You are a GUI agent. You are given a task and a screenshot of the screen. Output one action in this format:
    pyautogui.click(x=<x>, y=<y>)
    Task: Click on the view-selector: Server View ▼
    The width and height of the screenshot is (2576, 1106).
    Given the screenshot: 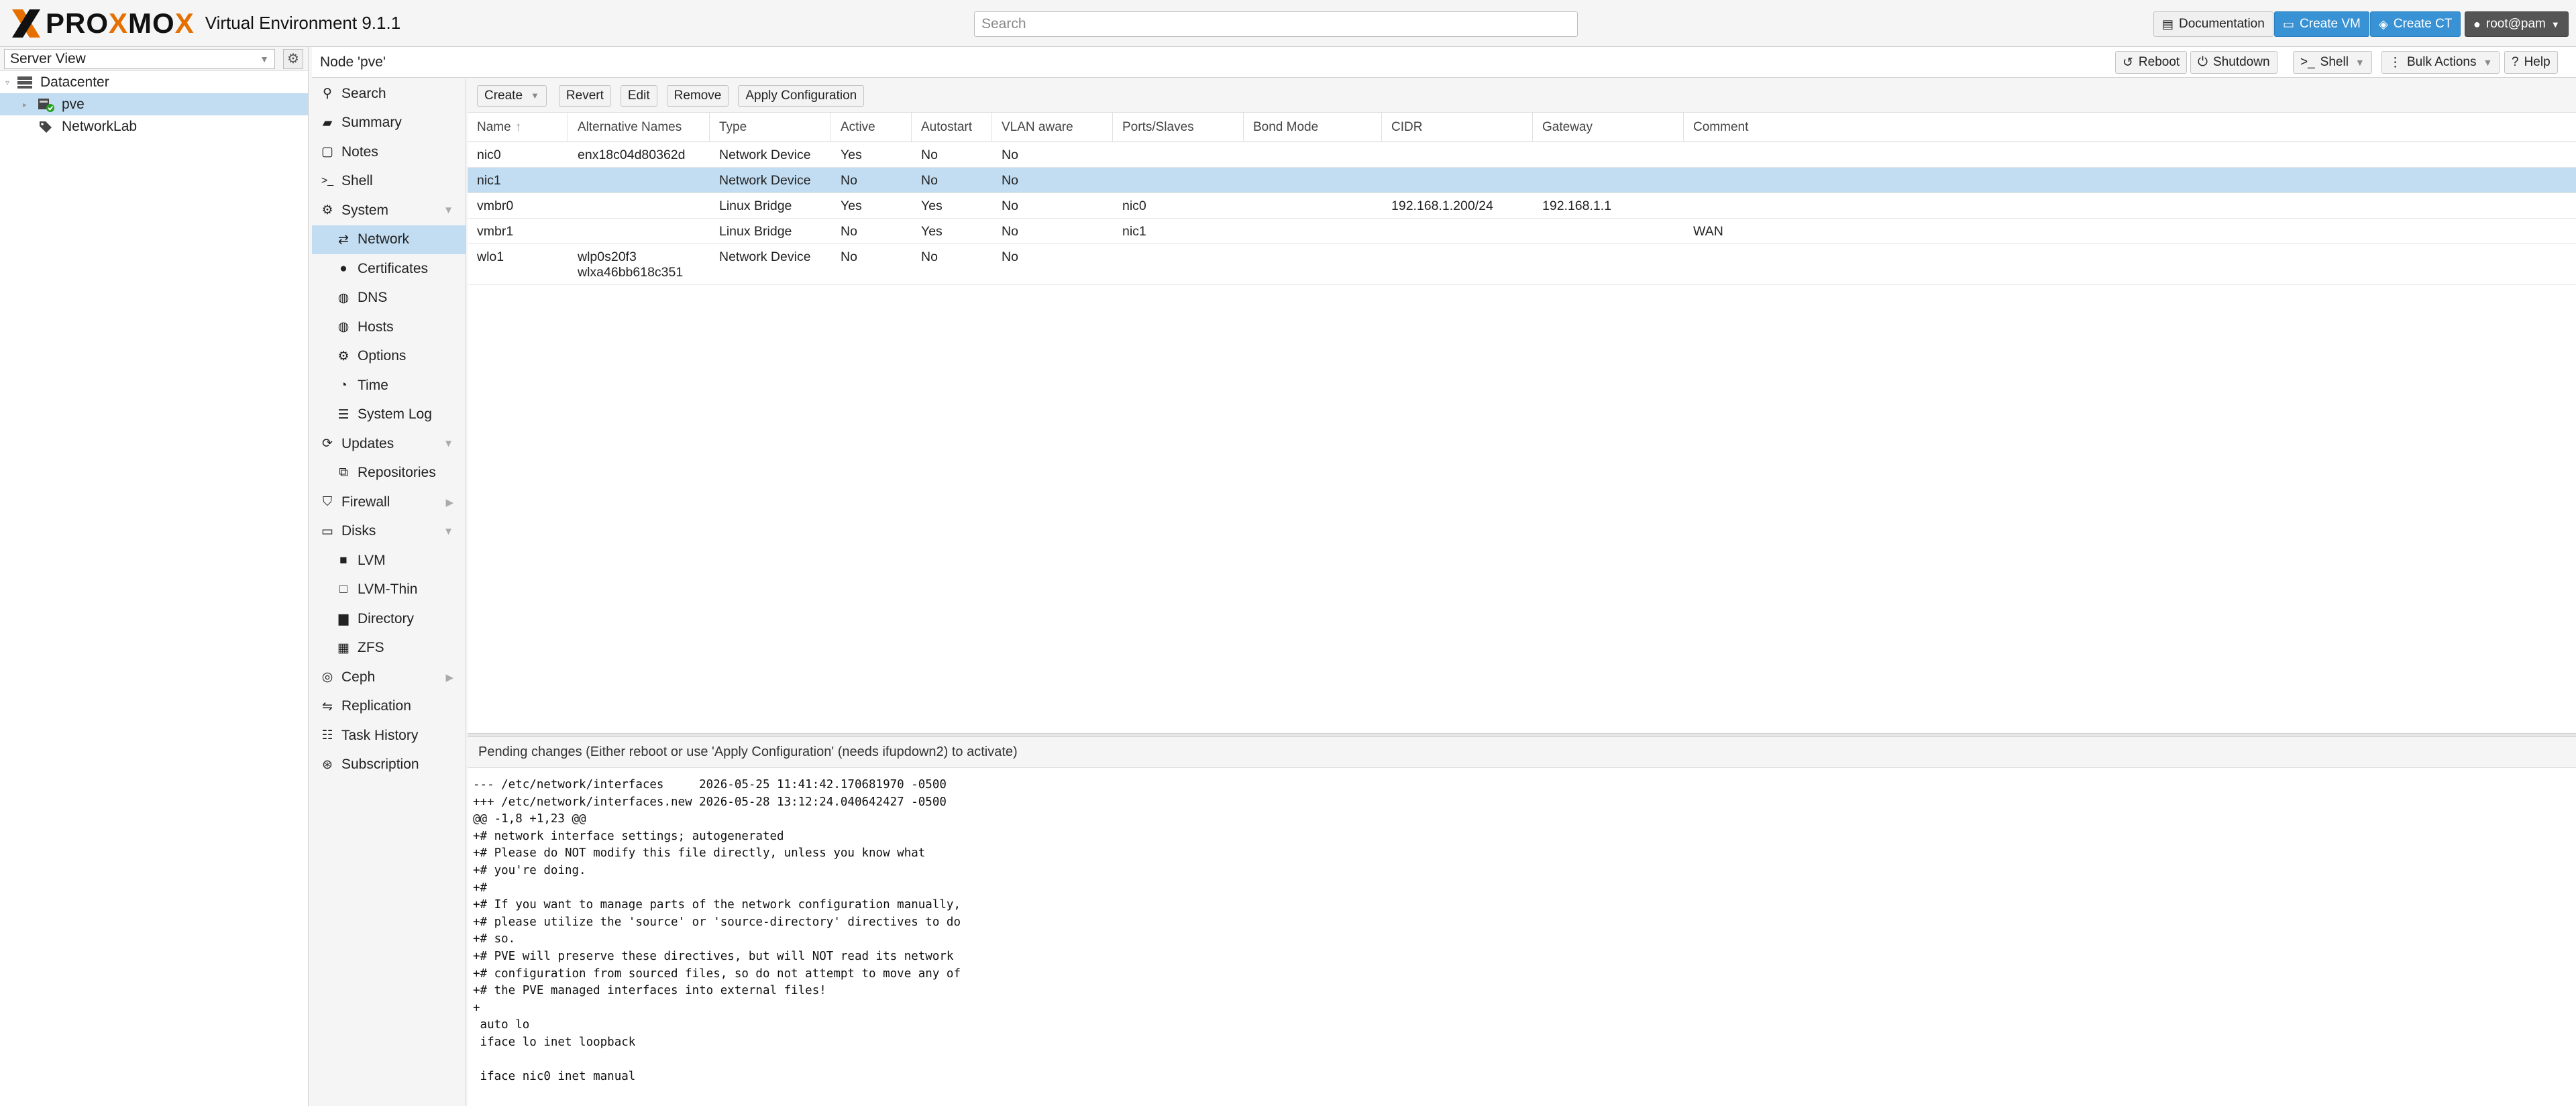 What is the action you would take?
    pyautogui.click(x=139, y=58)
    